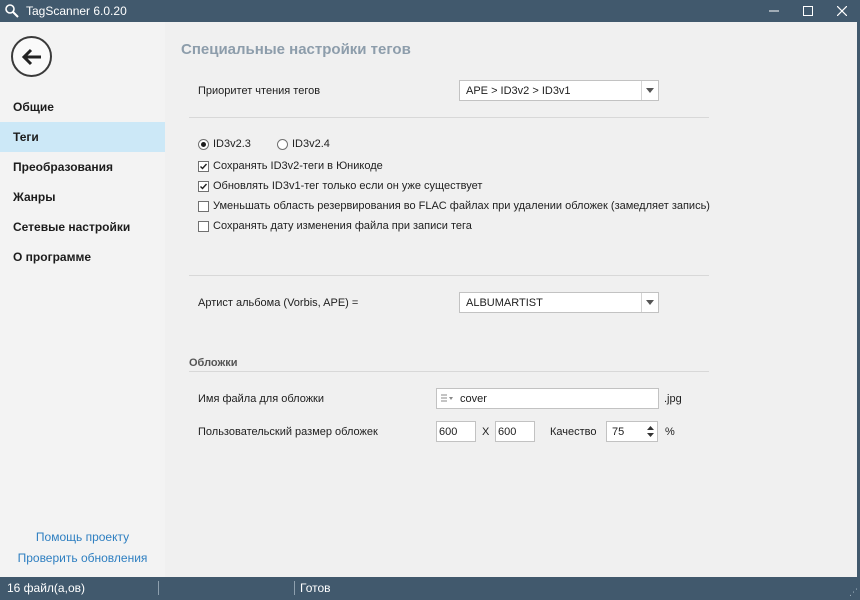  I want to click on spin-arrows-icon, so click(650, 431).